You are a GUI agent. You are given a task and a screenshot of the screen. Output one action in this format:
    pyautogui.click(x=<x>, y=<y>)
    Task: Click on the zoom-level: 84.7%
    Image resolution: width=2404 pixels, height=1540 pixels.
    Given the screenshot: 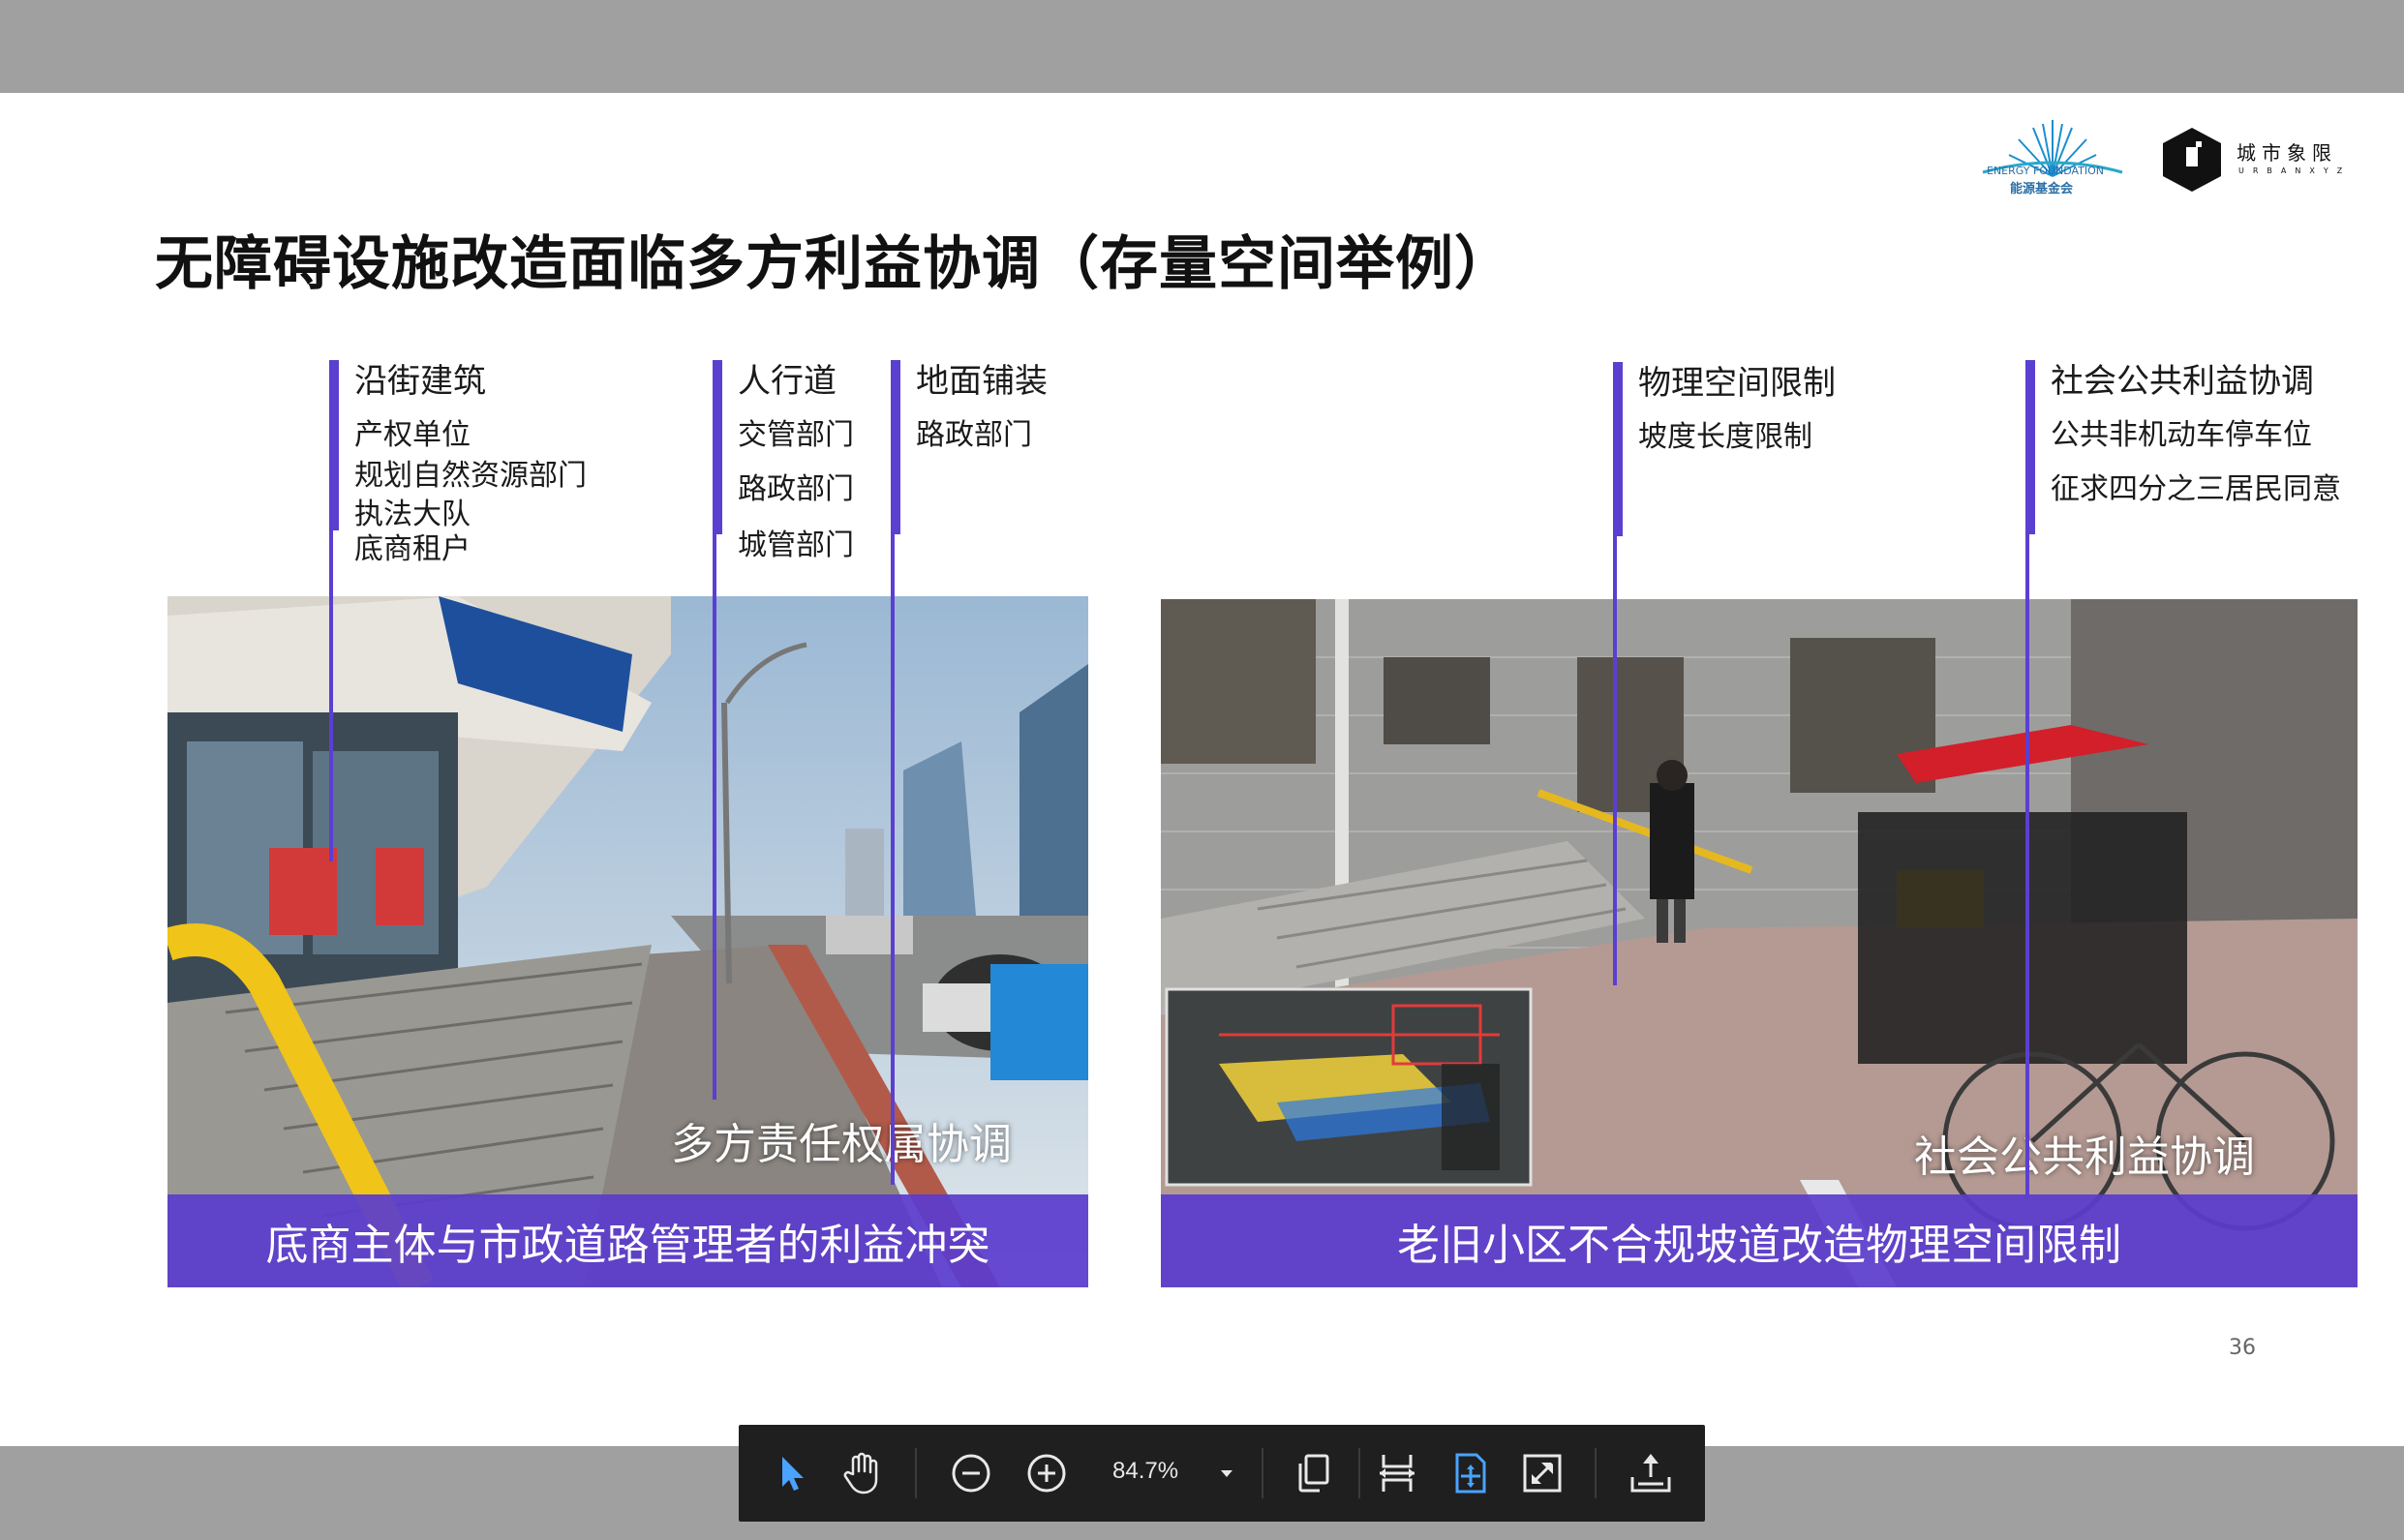 What is the action you would take?
    pyautogui.click(x=1145, y=1471)
    